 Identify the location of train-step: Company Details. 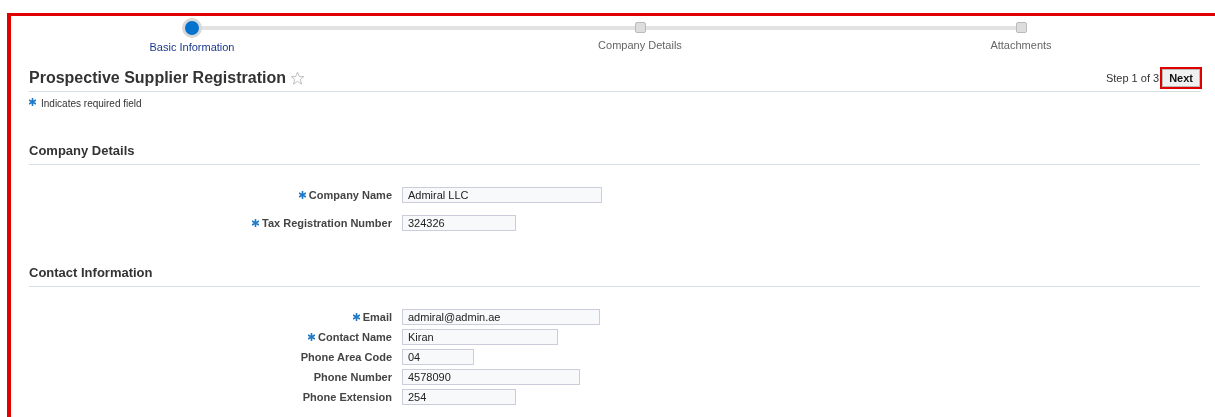
(640, 43).